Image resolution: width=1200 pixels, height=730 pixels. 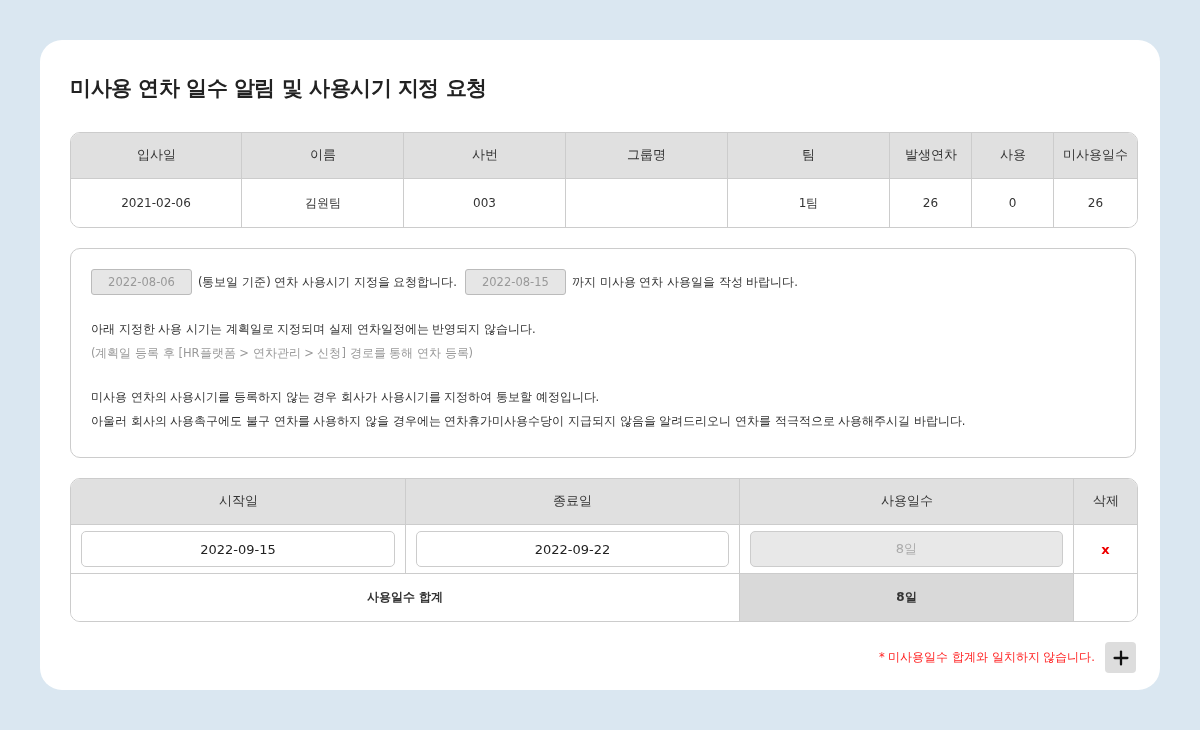 What do you see at coordinates (279, 88) in the screenshot?
I see `page-title: 미사용 연차 일수 알림 및 사용시기 지정 요청` at bounding box center [279, 88].